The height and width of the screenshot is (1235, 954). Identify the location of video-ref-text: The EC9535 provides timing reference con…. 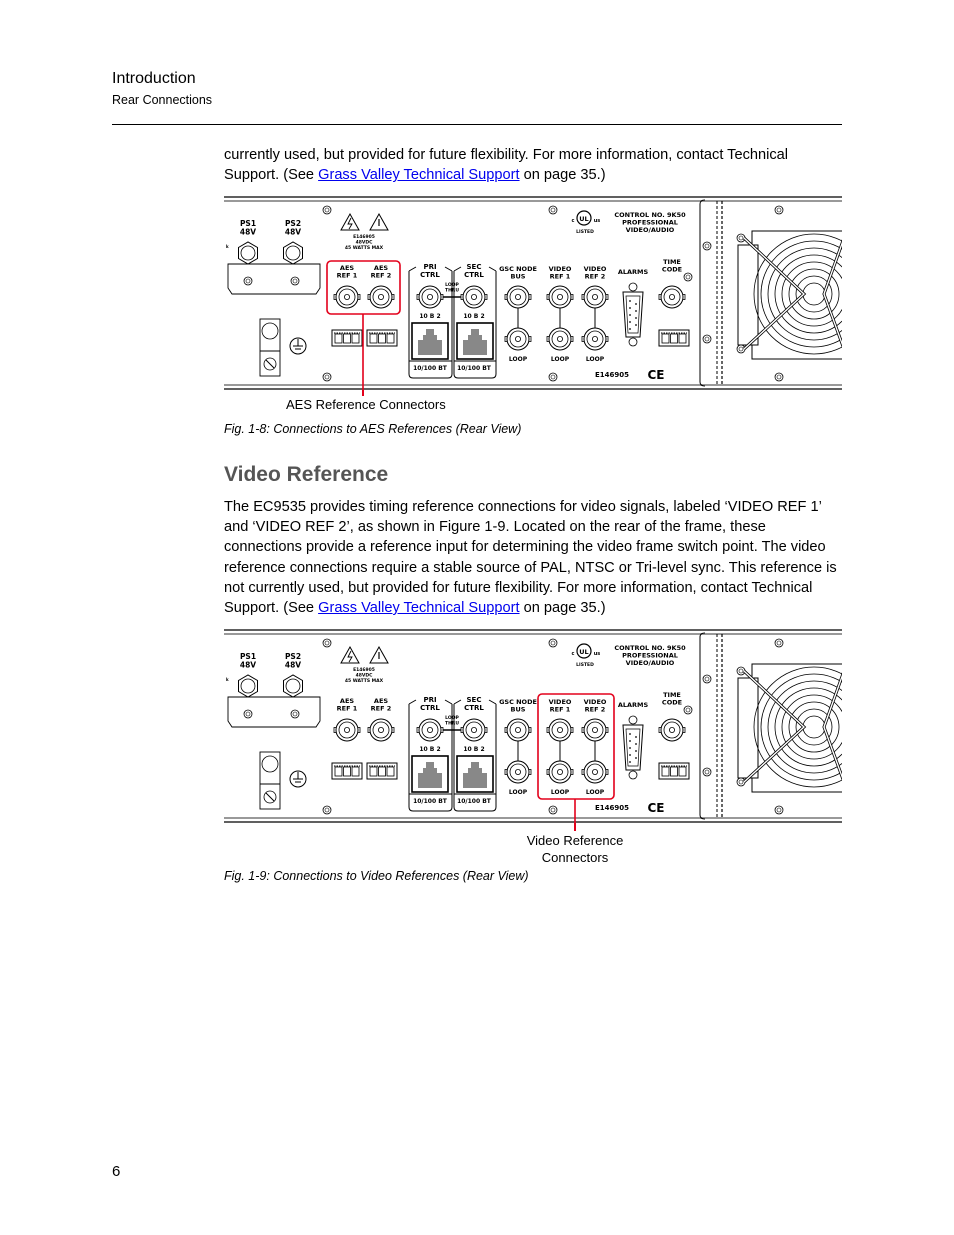
(530, 558).